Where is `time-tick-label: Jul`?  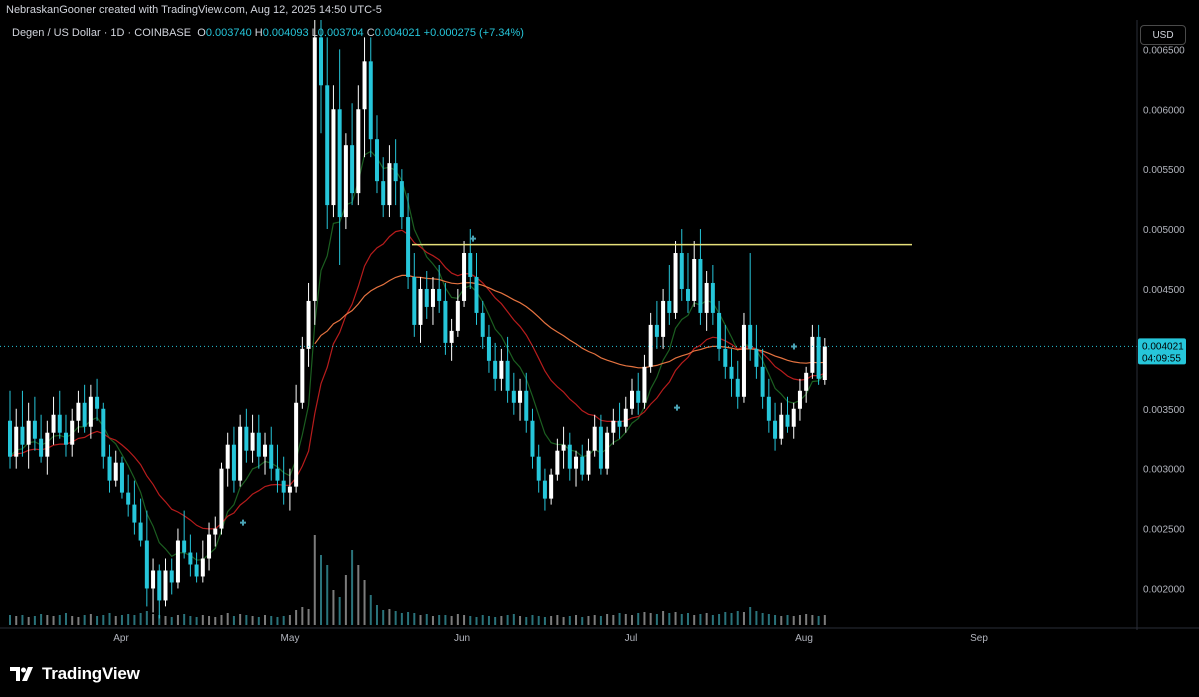
time-tick-label: Jul is located at coordinates (631, 638).